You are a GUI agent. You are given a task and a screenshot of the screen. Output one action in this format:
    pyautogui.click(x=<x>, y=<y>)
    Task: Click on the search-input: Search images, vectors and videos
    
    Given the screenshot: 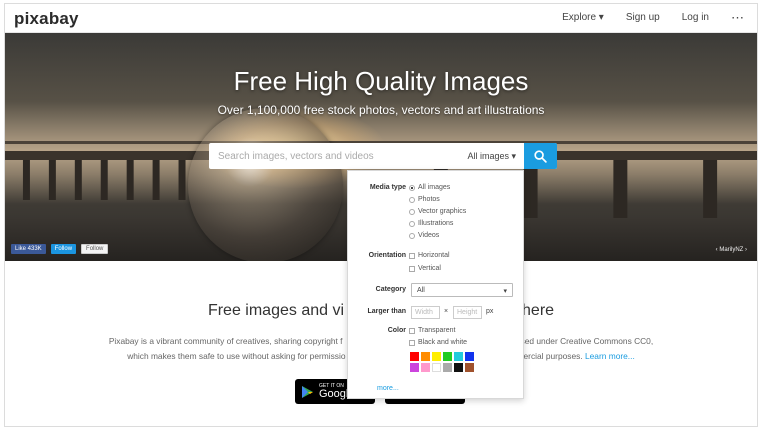 What is the action you would take?
    pyautogui.click(x=338, y=156)
    